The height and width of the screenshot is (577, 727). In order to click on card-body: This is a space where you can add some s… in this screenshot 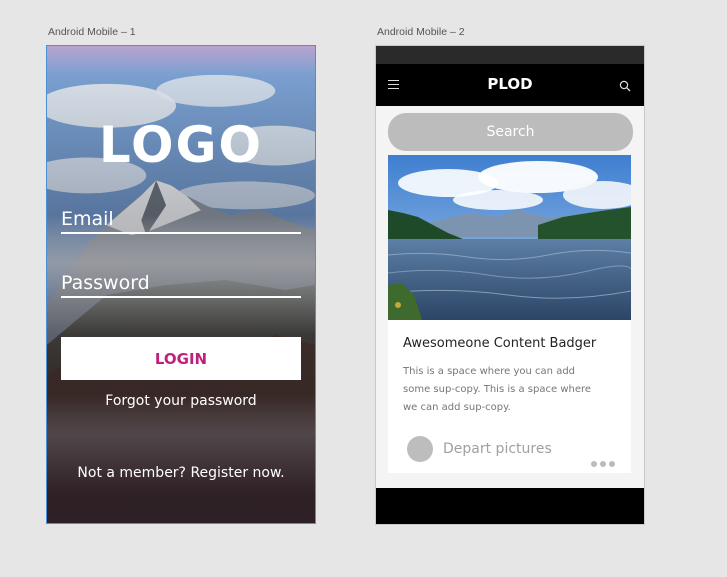, I will do `click(497, 389)`.